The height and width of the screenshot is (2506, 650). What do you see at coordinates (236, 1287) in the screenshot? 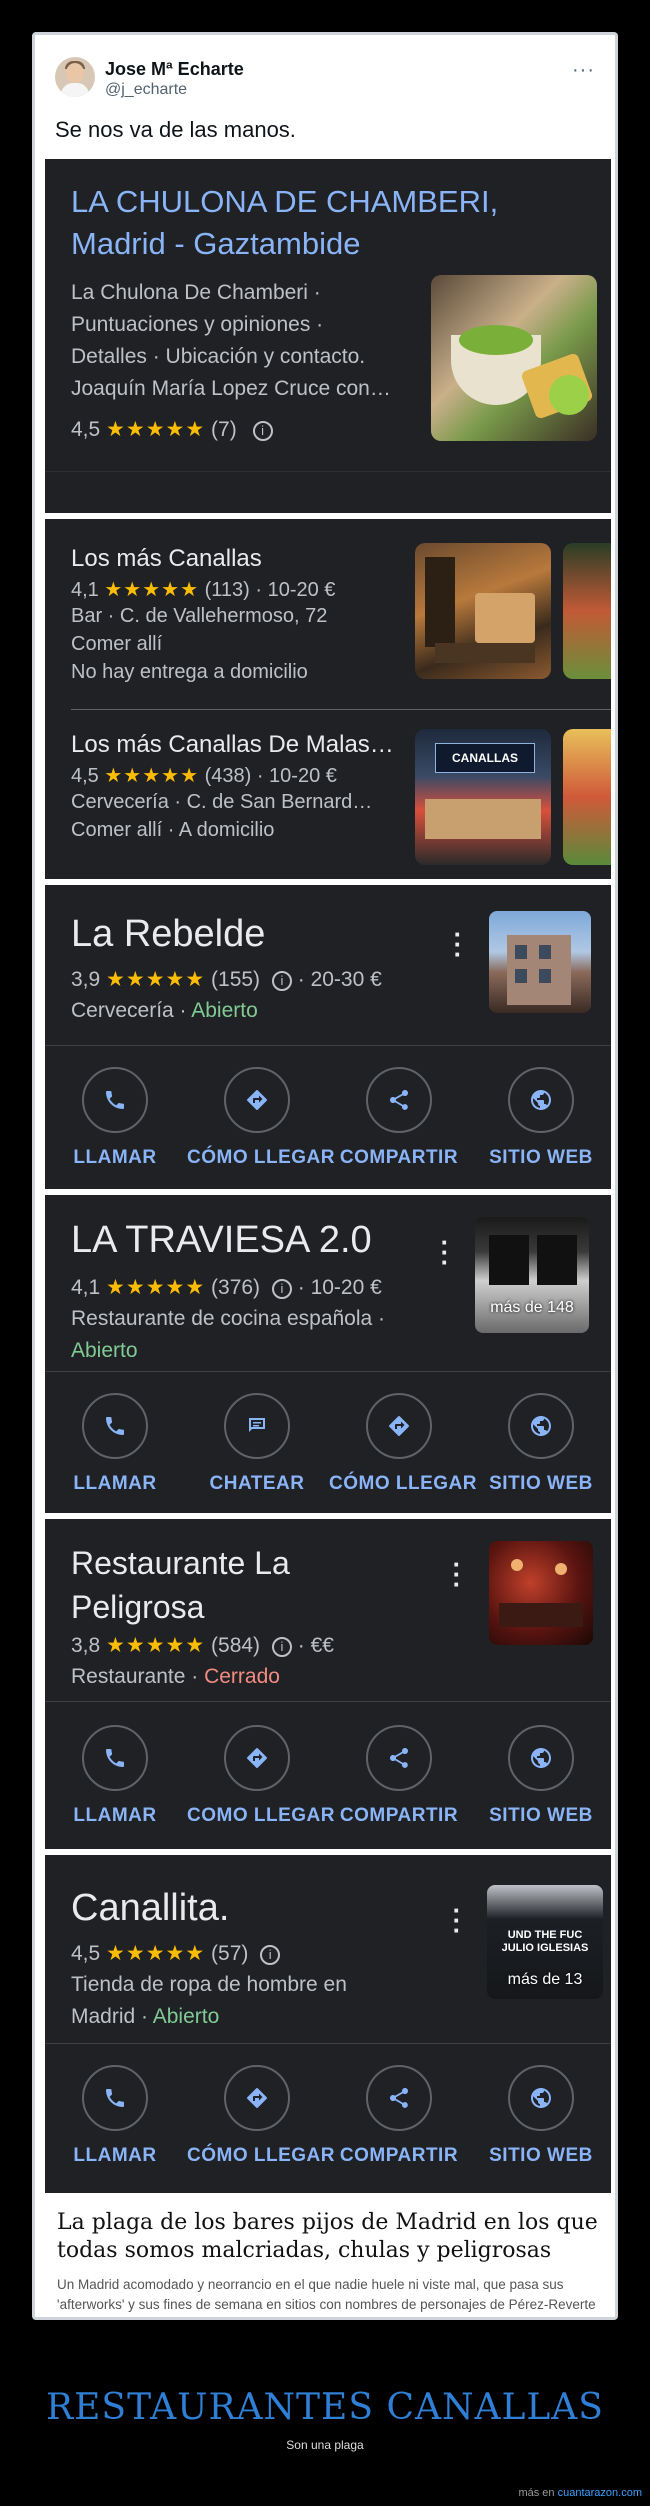
I see `review-count: (376)` at bounding box center [236, 1287].